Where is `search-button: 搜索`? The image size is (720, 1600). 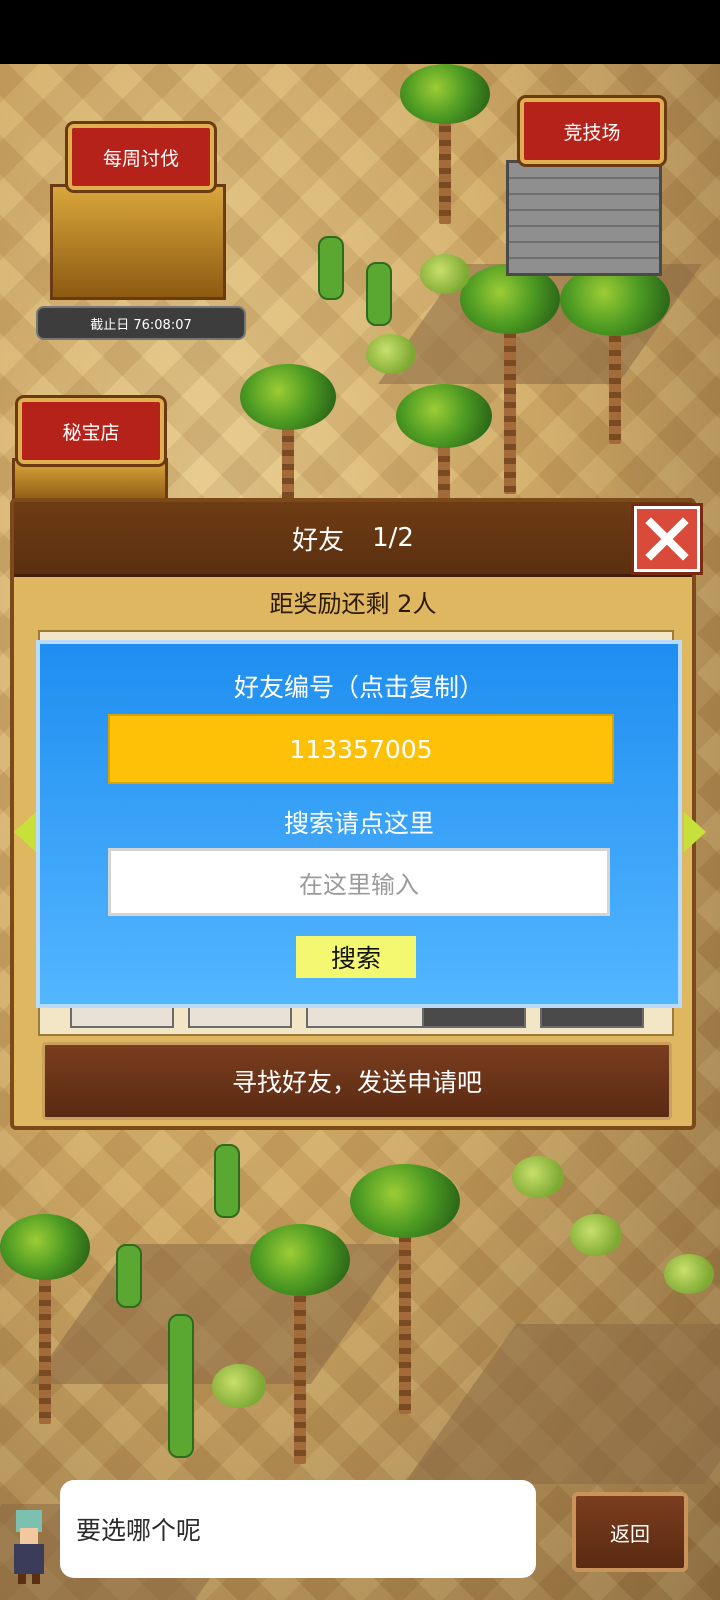 search-button: 搜索 is located at coordinates (356, 957).